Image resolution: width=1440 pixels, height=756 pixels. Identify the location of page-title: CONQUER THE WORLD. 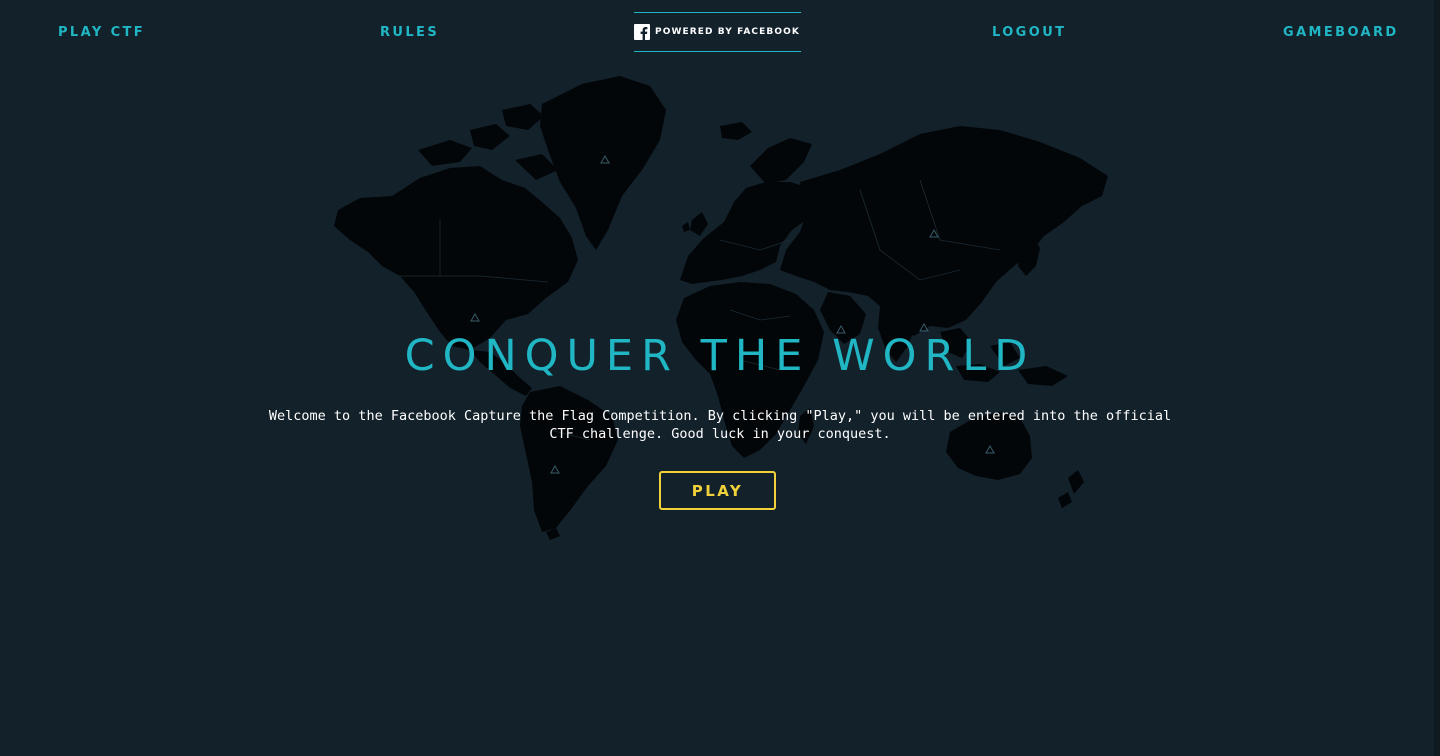
(720, 356).